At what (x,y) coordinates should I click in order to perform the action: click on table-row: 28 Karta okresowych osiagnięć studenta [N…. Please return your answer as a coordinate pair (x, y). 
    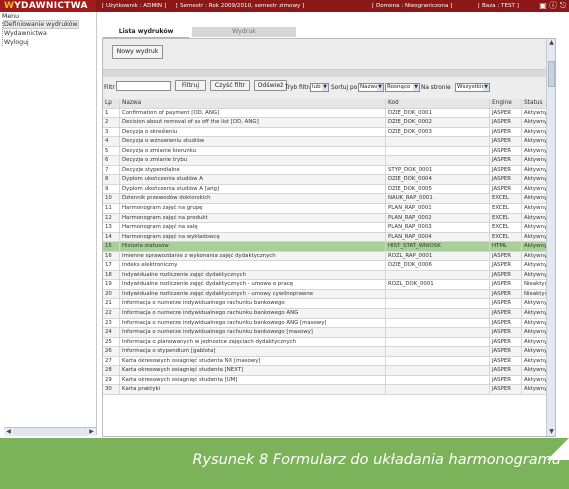
    Looking at the image, I should click on (325, 371).